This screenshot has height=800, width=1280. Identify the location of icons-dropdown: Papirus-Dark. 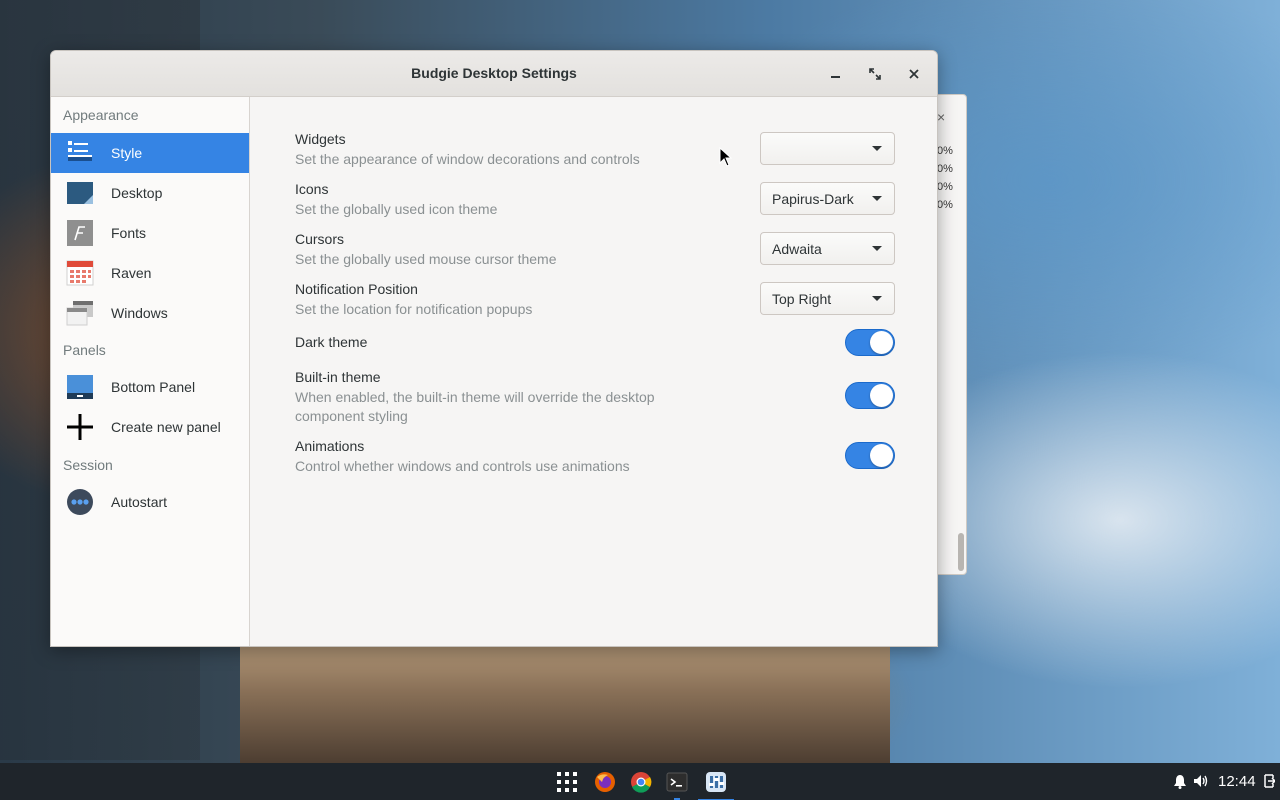
(827, 198).